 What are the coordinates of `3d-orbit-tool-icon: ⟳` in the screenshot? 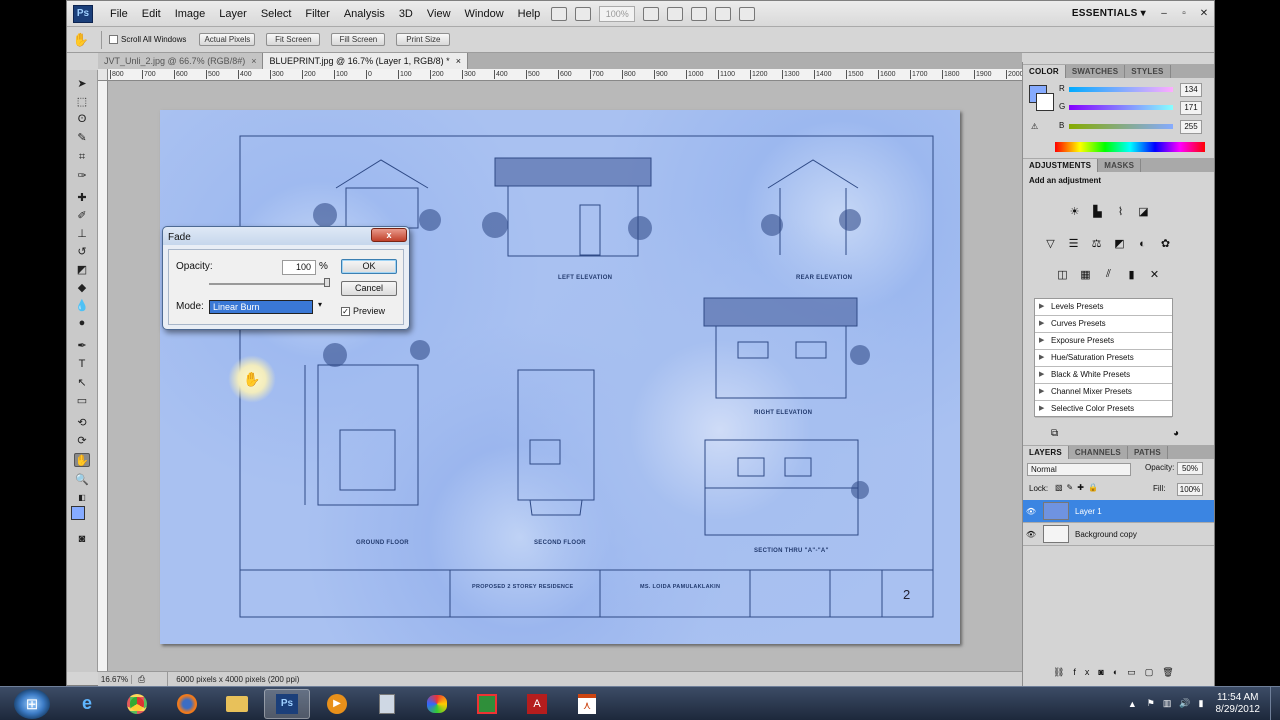 It's located at (82, 440).